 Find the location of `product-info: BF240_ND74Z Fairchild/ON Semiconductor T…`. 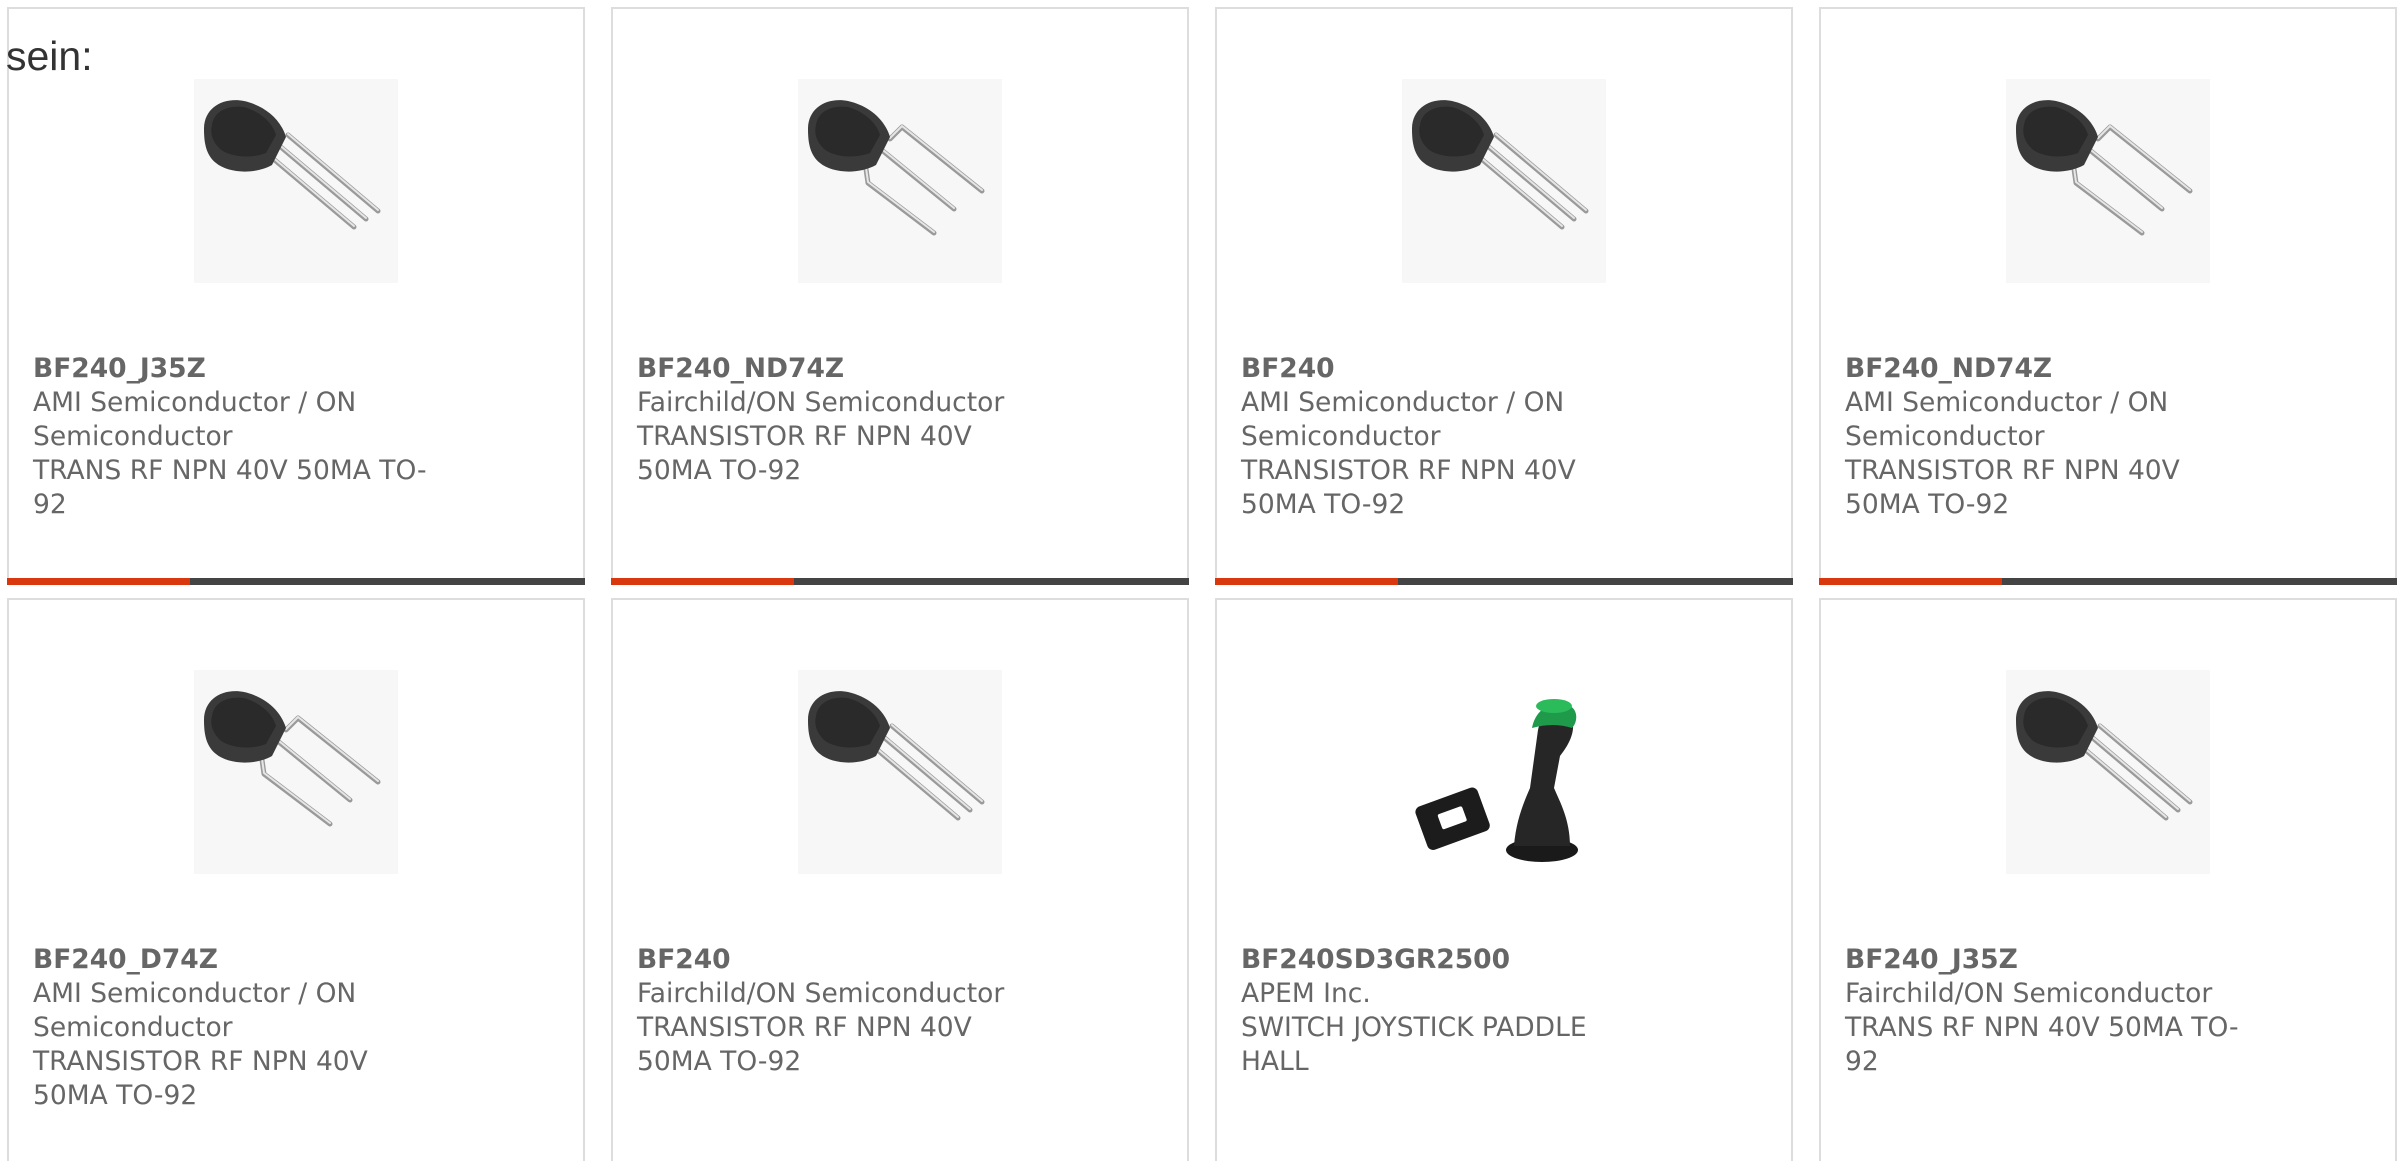

product-info: BF240_ND74Z Fairchild/ON Semiconductor T… is located at coordinates (842, 420).